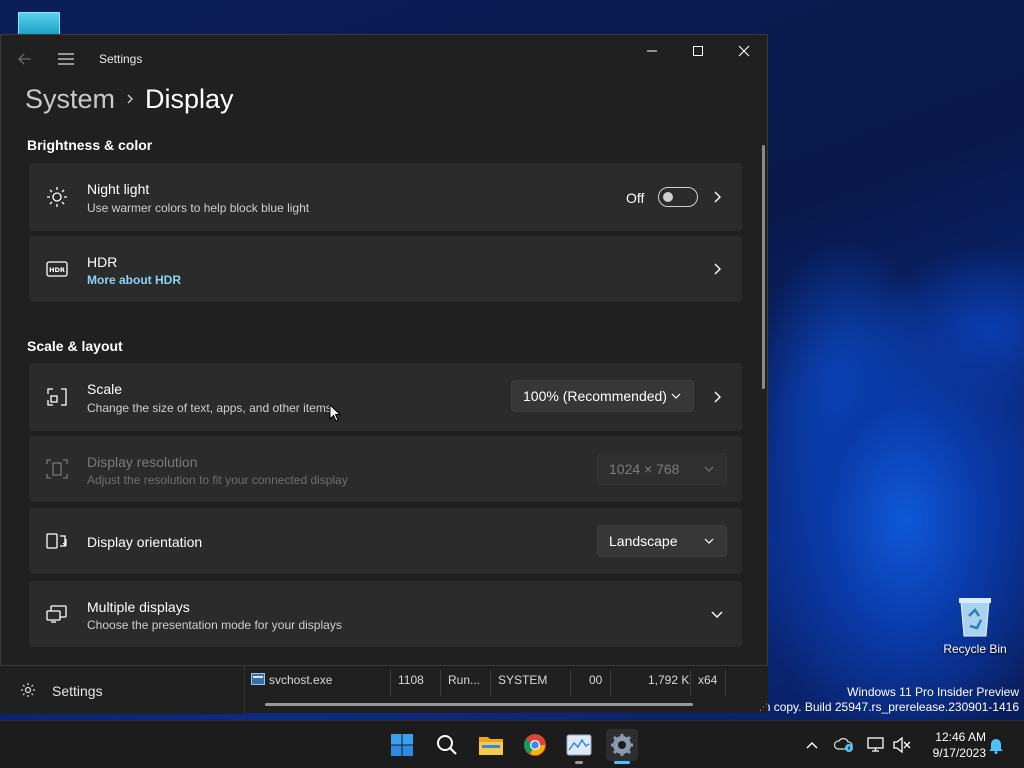 The width and height of the screenshot is (1024, 768). What do you see at coordinates (643, 541) in the screenshot?
I see `display-orientation-value: Landscape` at bounding box center [643, 541].